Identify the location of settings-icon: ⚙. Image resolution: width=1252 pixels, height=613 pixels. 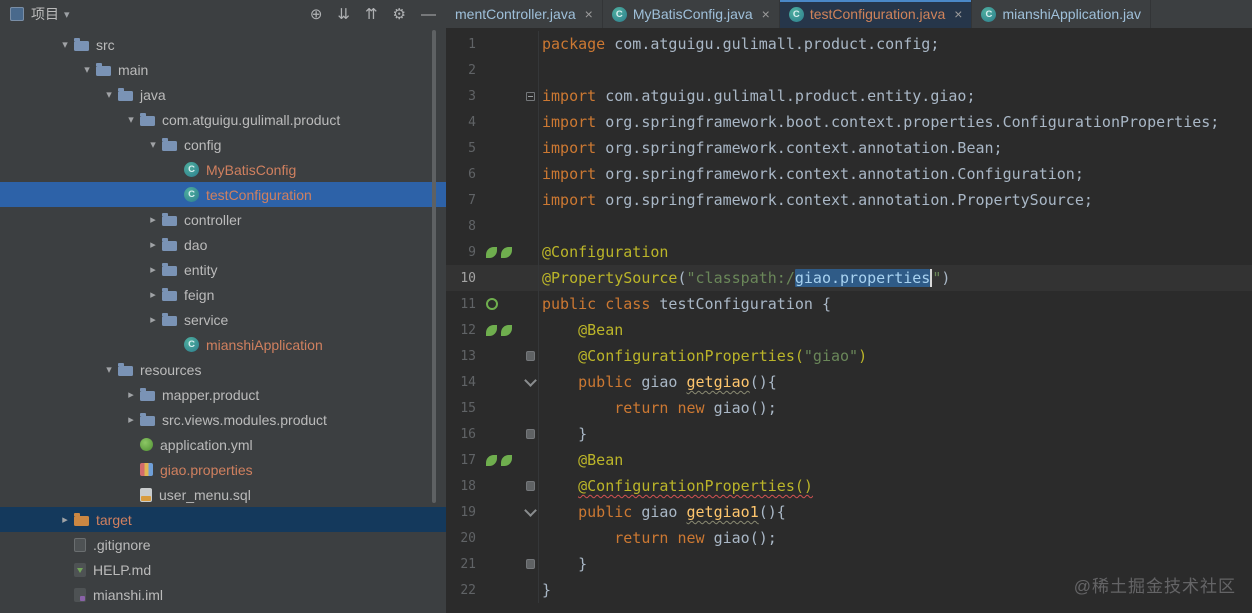
(399, 14).